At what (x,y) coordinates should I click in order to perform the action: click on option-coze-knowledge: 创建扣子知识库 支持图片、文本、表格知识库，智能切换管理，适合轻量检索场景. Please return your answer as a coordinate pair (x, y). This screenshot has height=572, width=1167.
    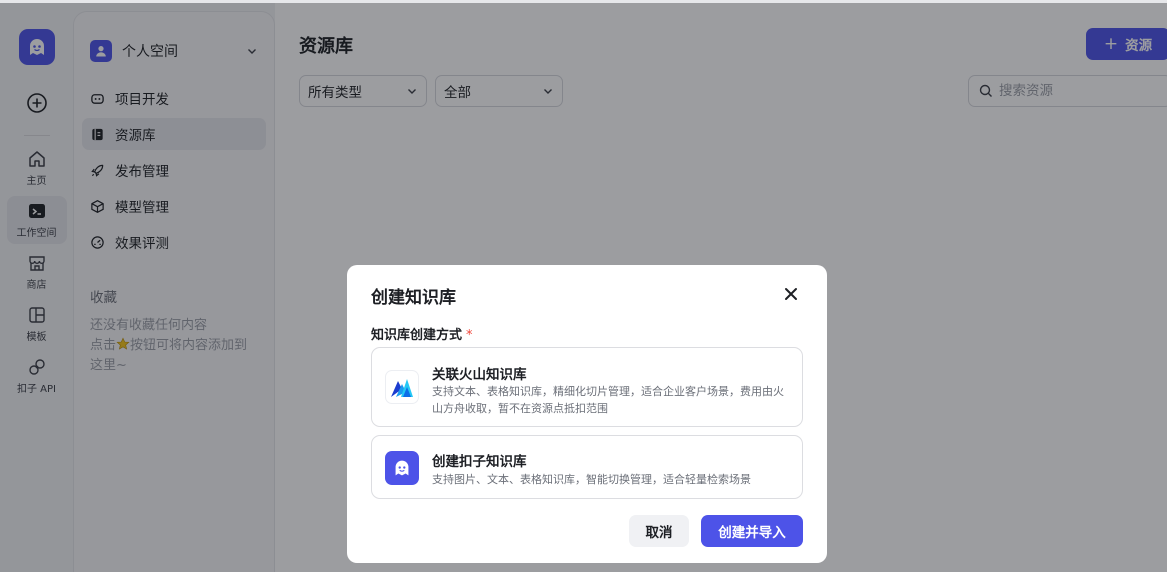
    Looking at the image, I should click on (587, 467).